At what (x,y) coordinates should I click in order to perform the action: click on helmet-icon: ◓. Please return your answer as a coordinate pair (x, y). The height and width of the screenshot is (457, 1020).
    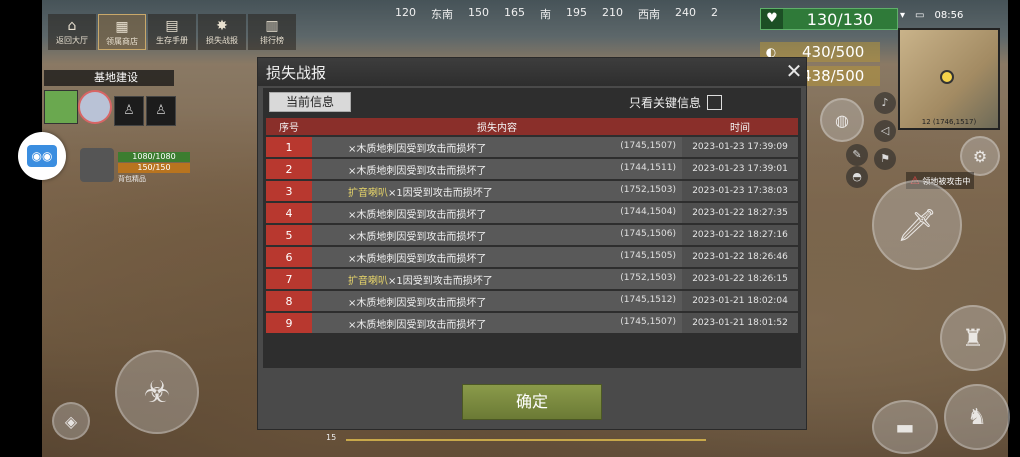
    Looking at the image, I should click on (857, 177).